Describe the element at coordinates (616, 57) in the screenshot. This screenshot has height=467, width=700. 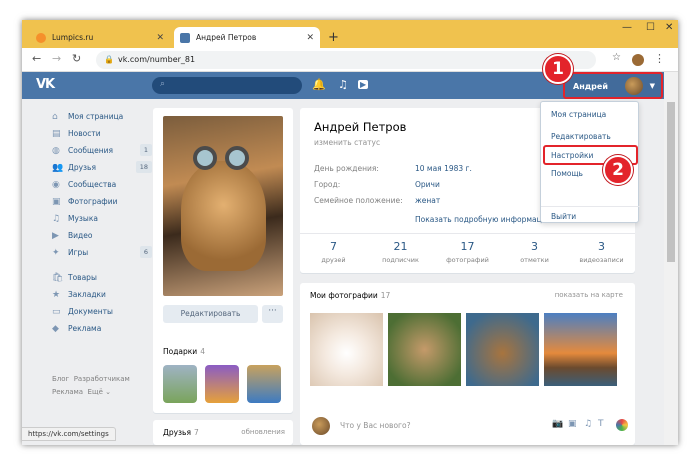
I see `bookmark-star-icon: ☆` at that location.